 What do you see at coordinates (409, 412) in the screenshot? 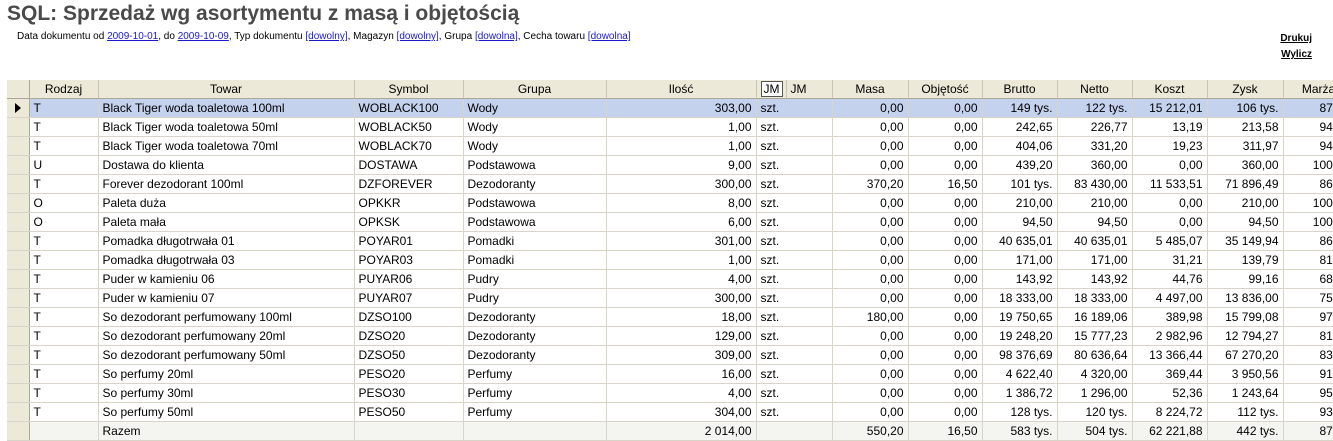
I see `cell-symbol: PESO50` at bounding box center [409, 412].